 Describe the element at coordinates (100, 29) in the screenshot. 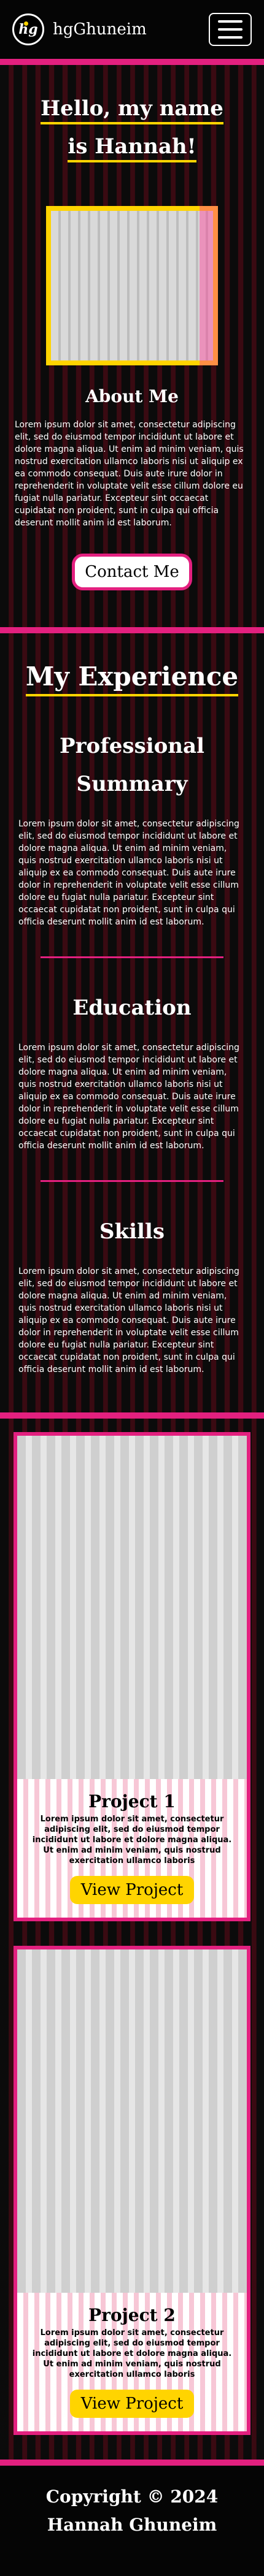

I see `brand-name: hgGhuneim` at that location.